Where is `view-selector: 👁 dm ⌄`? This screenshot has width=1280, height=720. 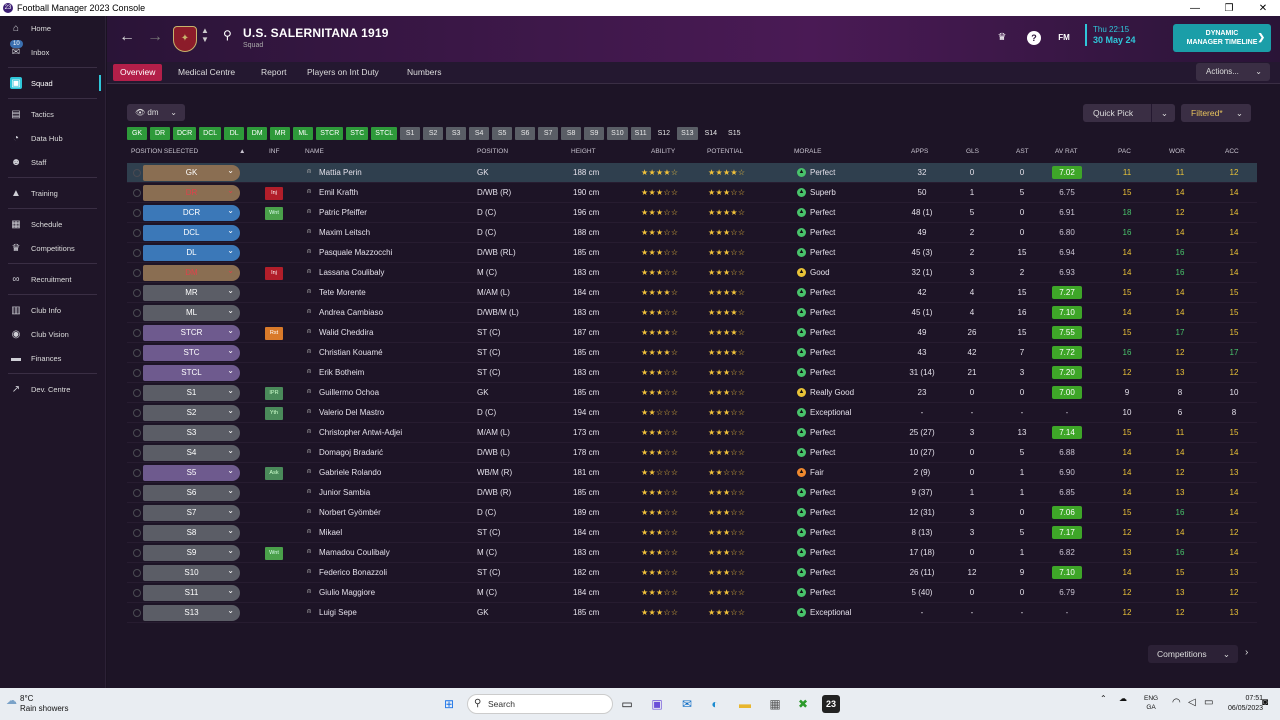 view-selector: 👁 dm ⌄ is located at coordinates (156, 112).